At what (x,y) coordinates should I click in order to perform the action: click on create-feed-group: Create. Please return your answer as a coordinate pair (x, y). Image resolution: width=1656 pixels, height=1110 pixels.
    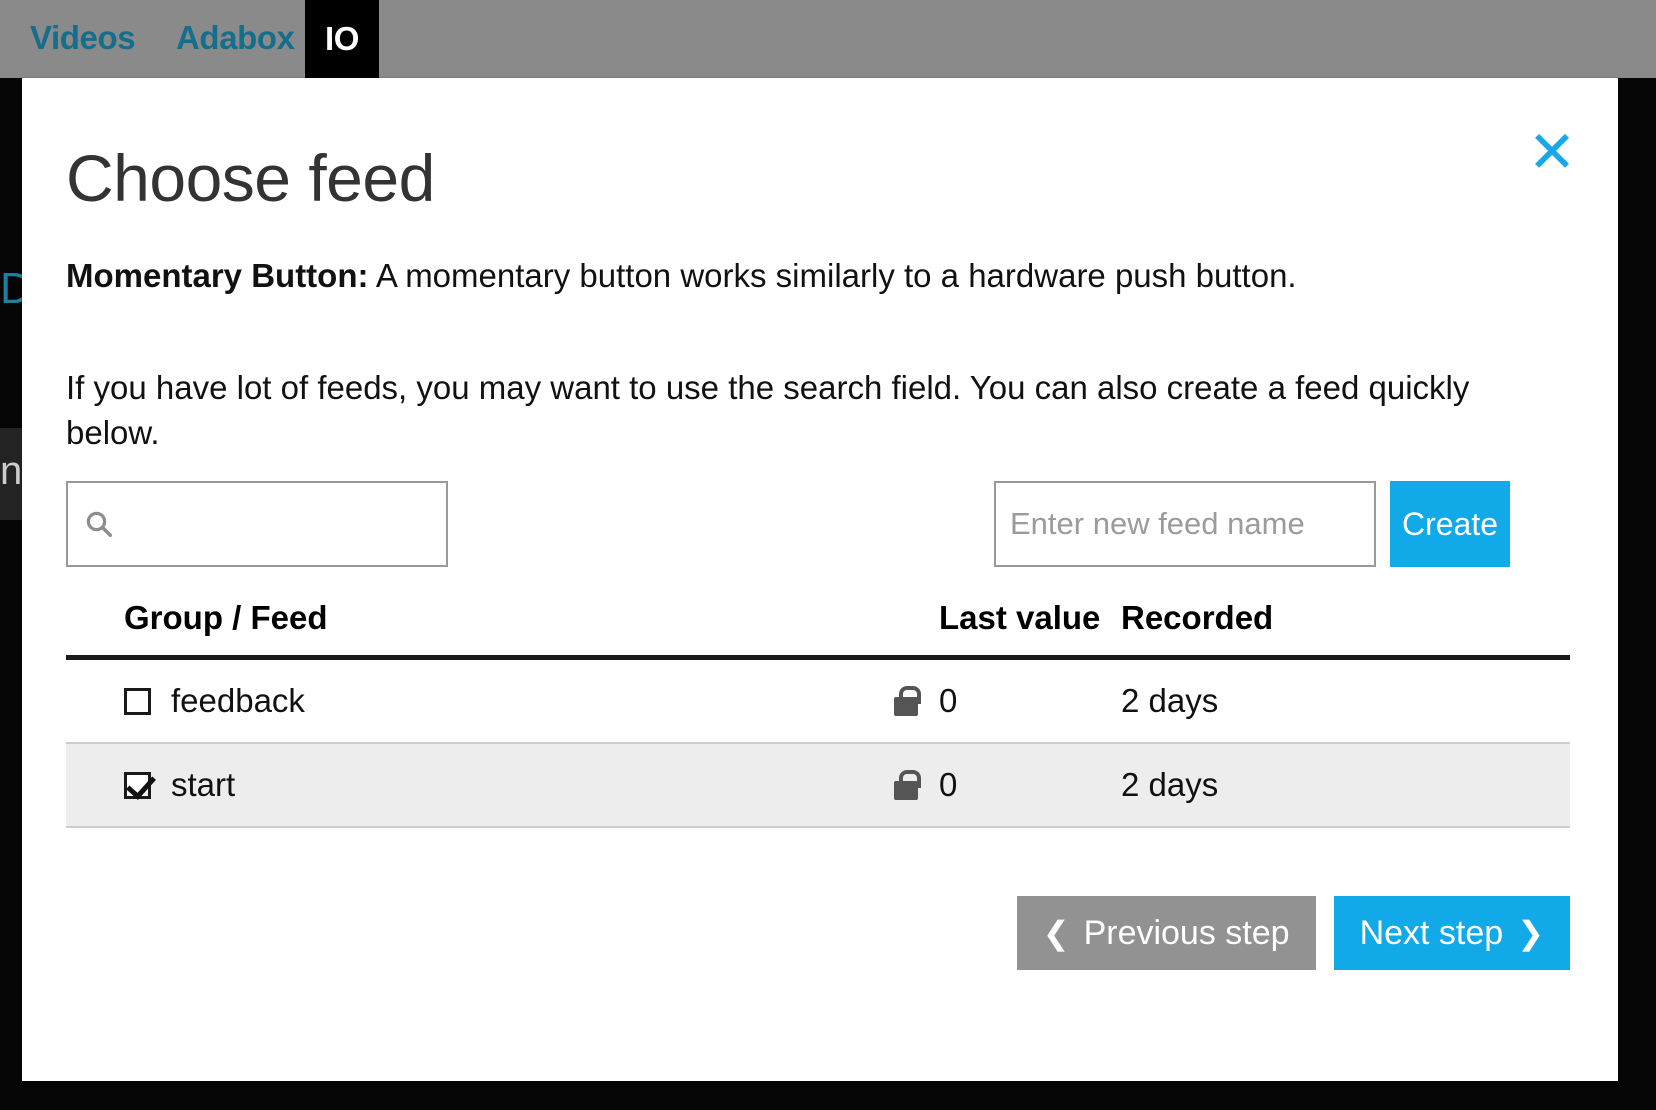
    Looking at the image, I should click on (1252, 524).